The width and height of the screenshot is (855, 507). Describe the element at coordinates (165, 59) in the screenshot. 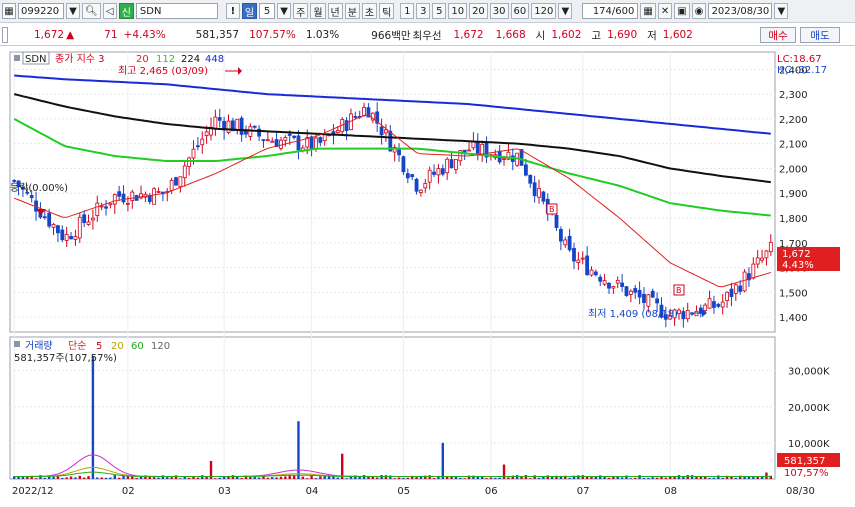

I see `legend-ma112: 112` at that location.